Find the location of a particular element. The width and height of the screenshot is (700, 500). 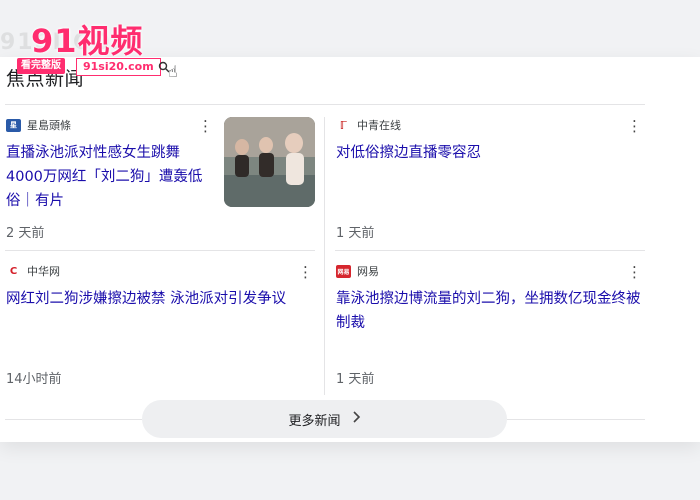

watermark-tag: 看完整版 is located at coordinates (41, 66).